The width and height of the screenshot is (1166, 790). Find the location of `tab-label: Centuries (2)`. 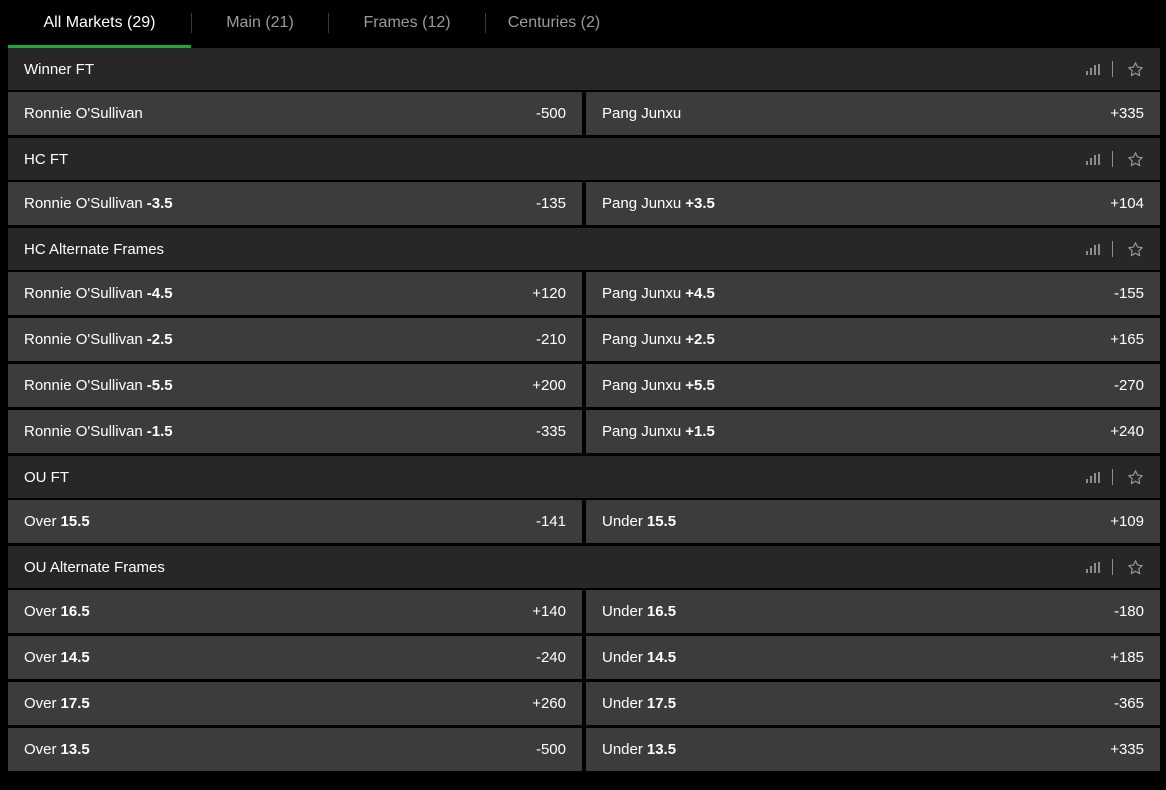

tab-label: Centuries (2) is located at coordinates (554, 22).